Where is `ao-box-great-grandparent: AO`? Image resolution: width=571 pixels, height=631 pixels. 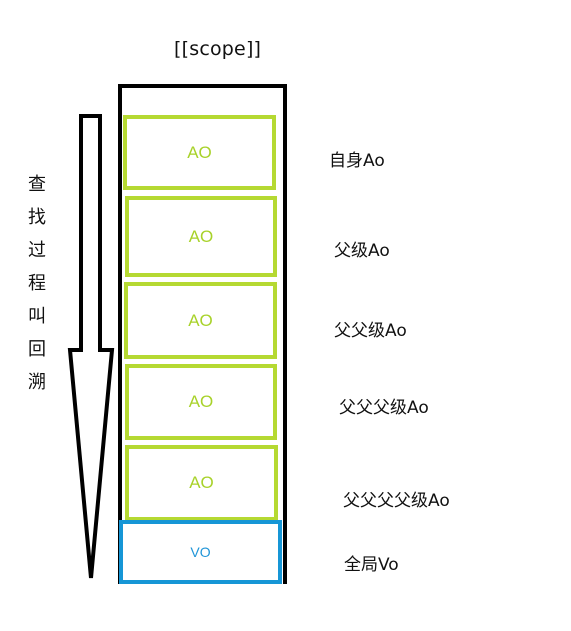 ao-box-great-grandparent: AO is located at coordinates (201, 402).